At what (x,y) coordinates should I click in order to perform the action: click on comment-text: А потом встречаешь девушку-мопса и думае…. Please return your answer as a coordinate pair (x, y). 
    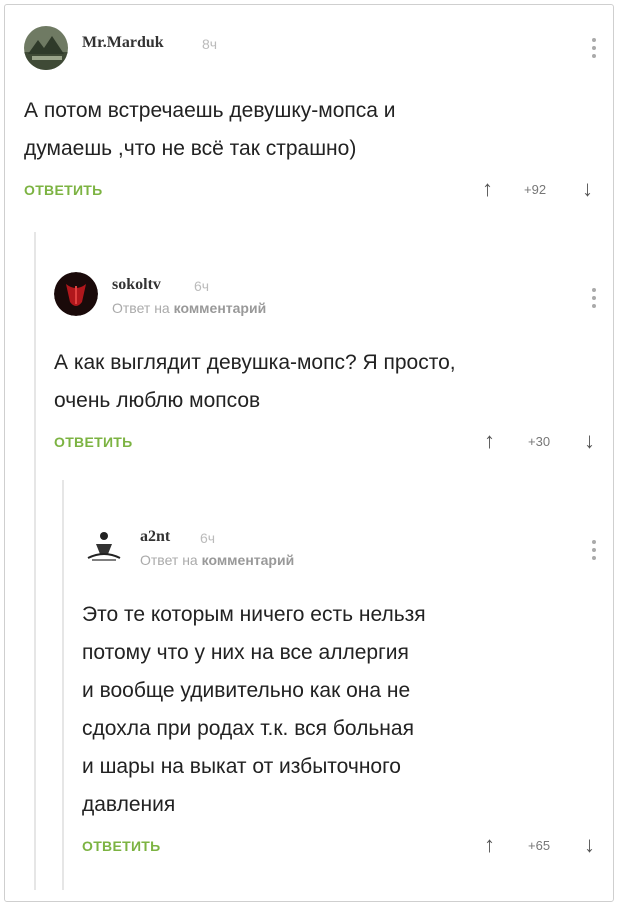
    Looking at the image, I should click on (210, 129).